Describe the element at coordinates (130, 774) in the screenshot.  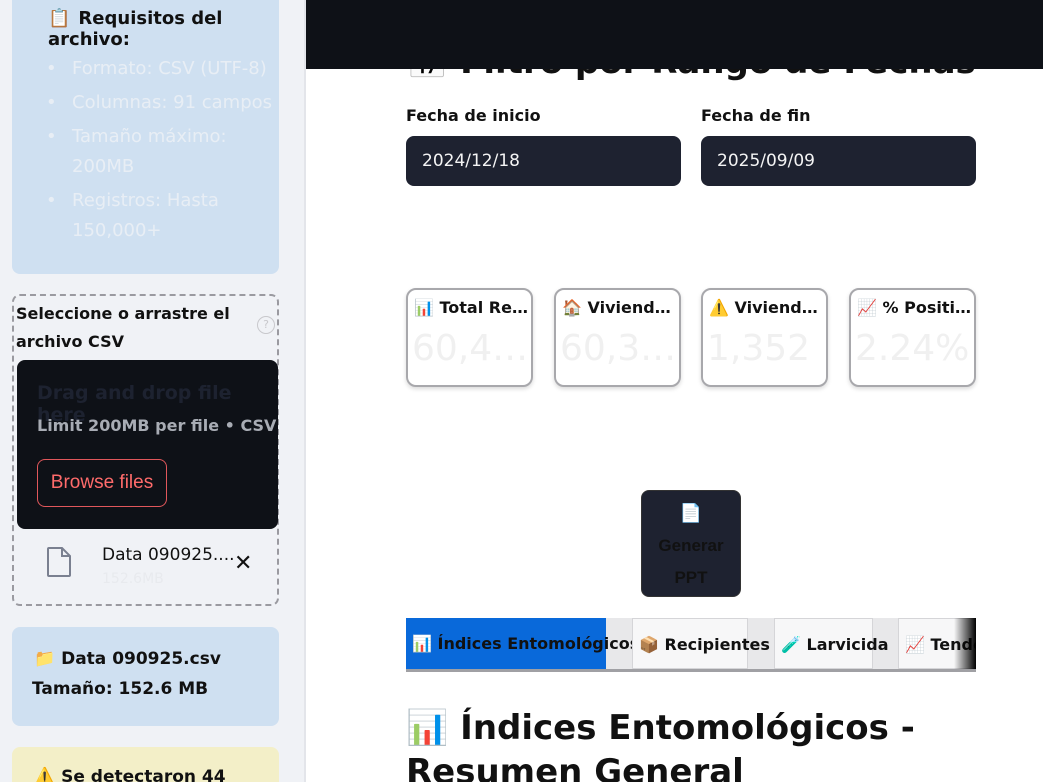
I see `warning-text: ⚠️ Se detectaron 44` at that location.